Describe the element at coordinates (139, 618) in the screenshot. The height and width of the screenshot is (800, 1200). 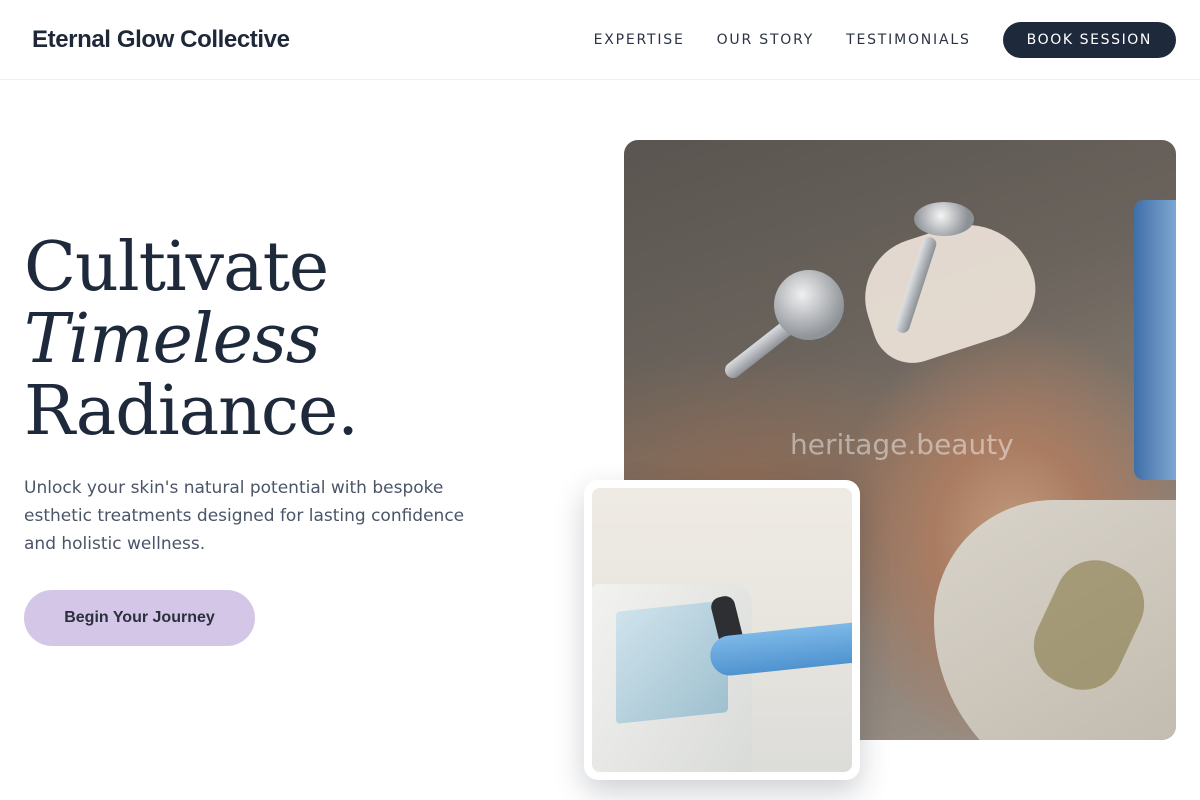
I see `begin-journey-button: Begin Your Journey` at that location.